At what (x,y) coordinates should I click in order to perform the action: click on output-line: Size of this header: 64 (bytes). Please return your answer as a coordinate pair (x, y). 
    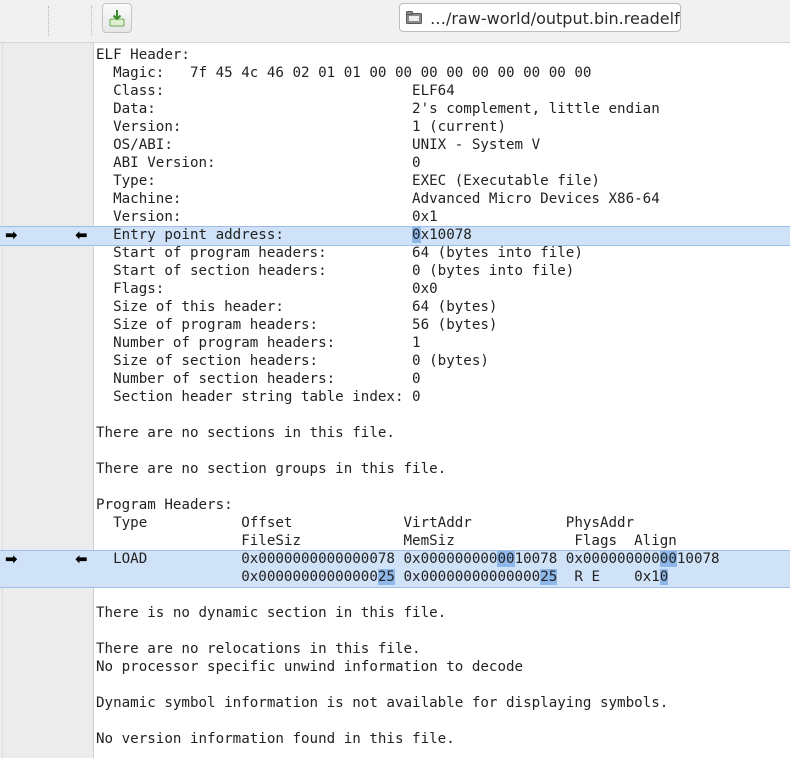
    Looking at the image, I should click on (297, 307).